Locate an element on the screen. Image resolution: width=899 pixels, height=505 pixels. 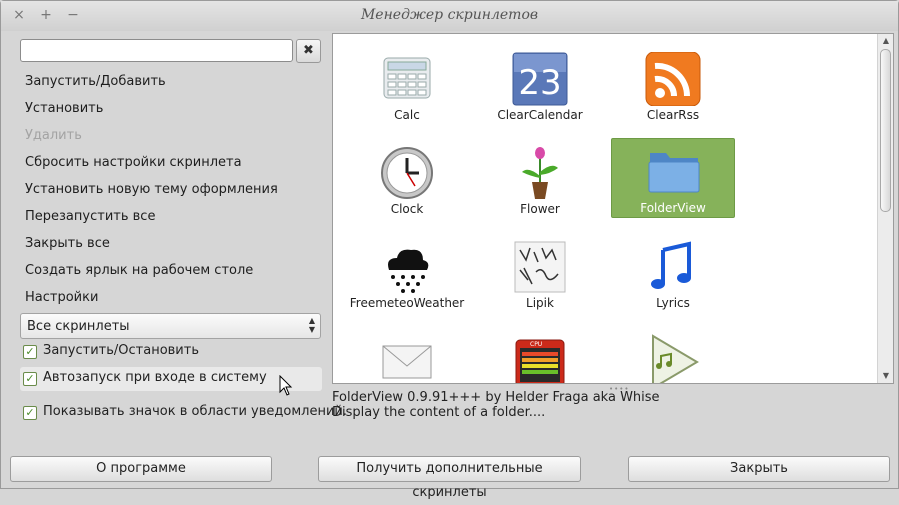
scroll-up-arrow-icon: ▲ is located at coordinates (885, 41).